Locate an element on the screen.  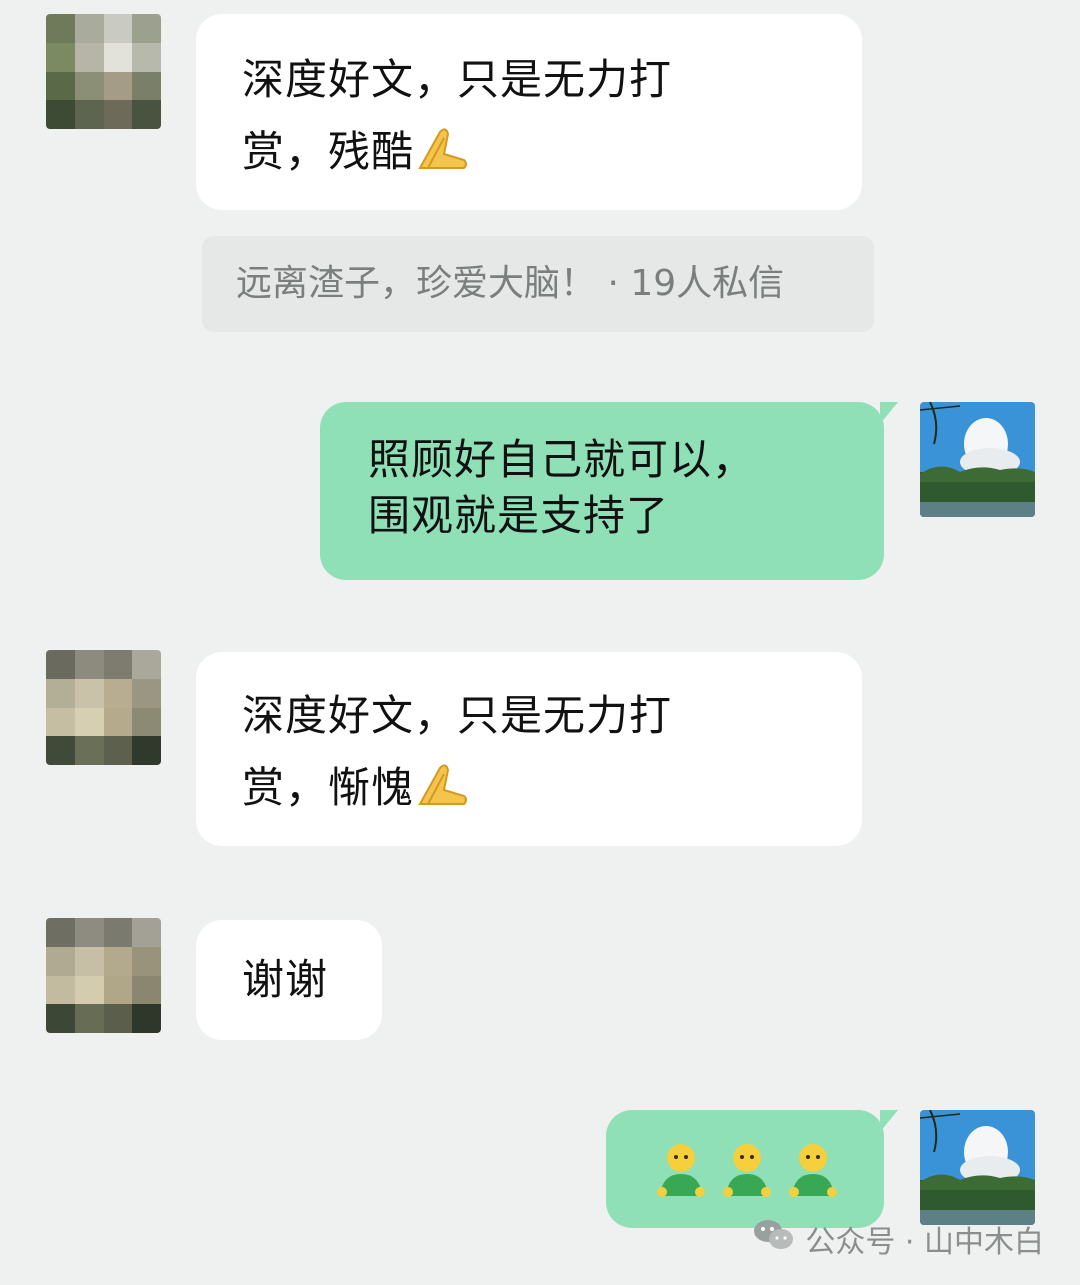
quote-text: 远离渣子，珍爱大脑！ · 19人私信 is located at coordinates (510, 283).